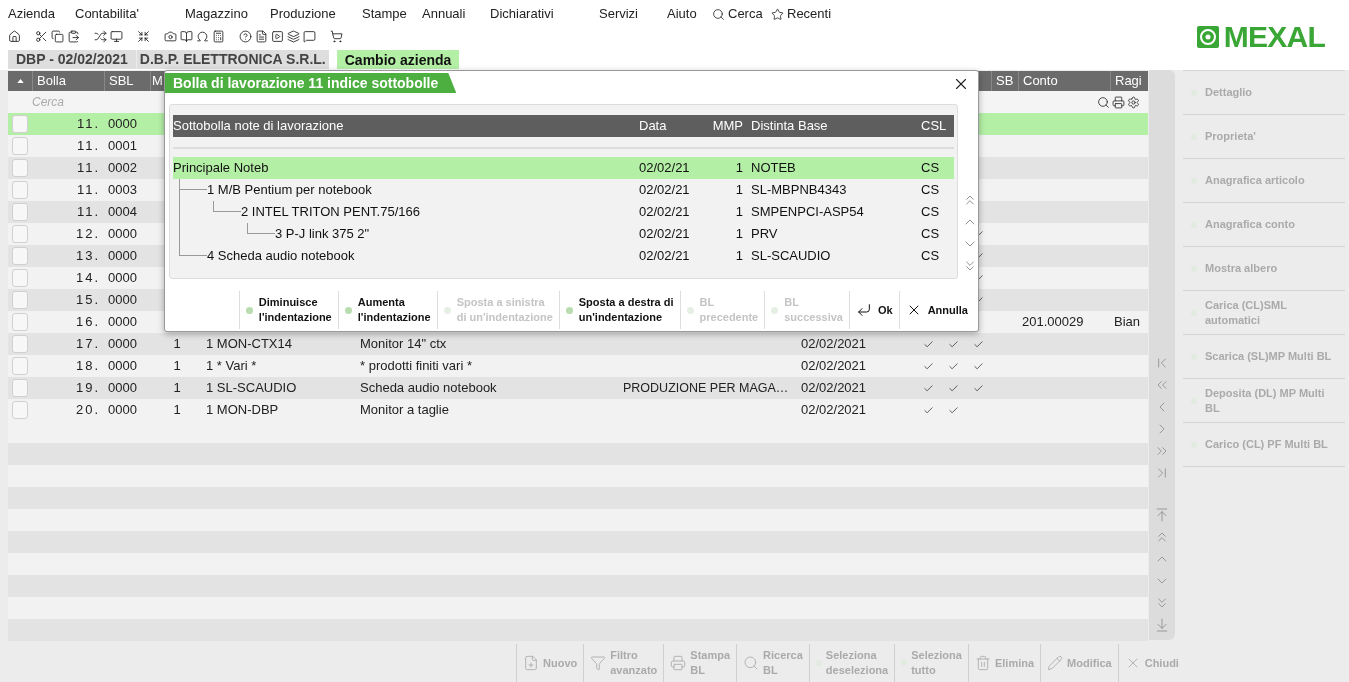  What do you see at coordinates (293, 36) in the screenshot?
I see `layers-icon` at bounding box center [293, 36].